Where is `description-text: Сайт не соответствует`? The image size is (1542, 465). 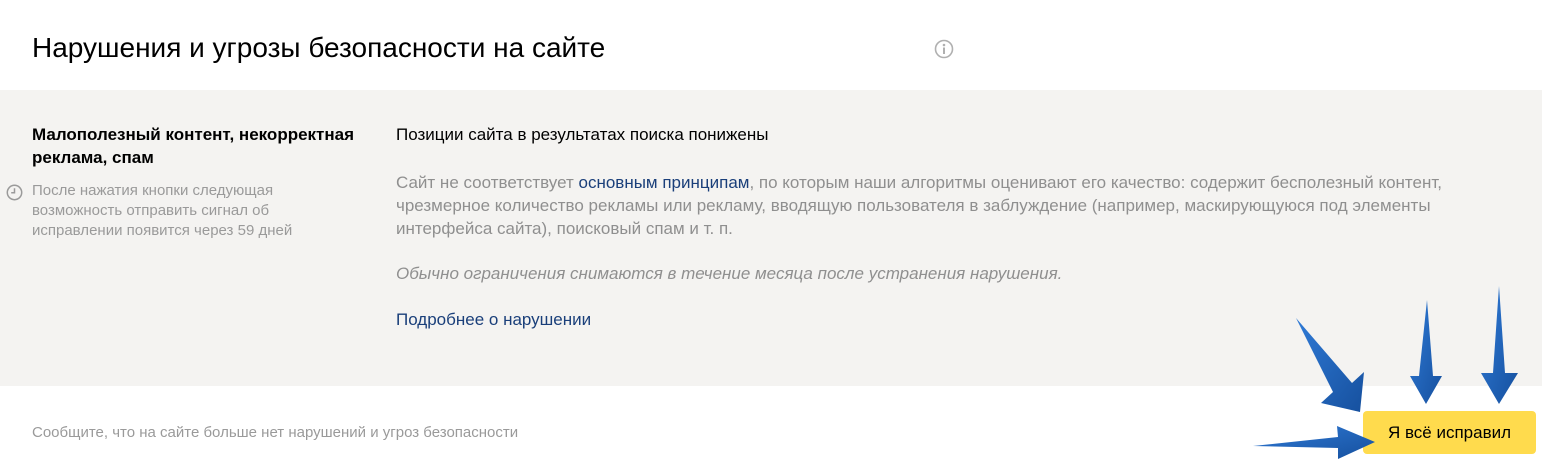
description-text: Сайт не соответствует is located at coordinates (487, 182).